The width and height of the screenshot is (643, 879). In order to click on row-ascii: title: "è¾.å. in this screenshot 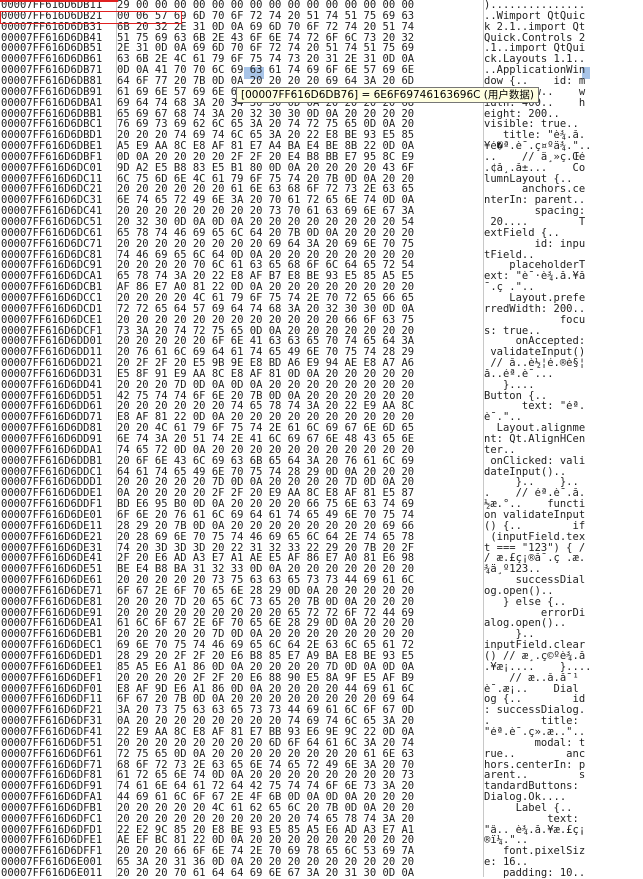, I will do `click(563, 135)`.